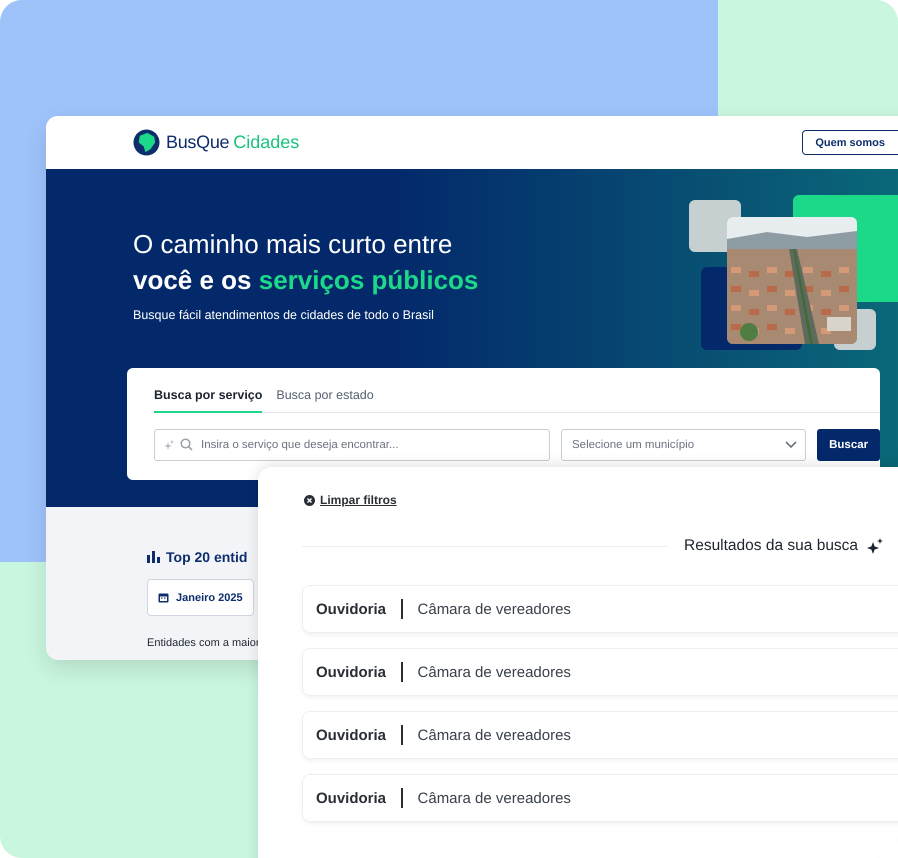  What do you see at coordinates (848, 445) in the screenshot?
I see `search-button: Buscar` at bounding box center [848, 445].